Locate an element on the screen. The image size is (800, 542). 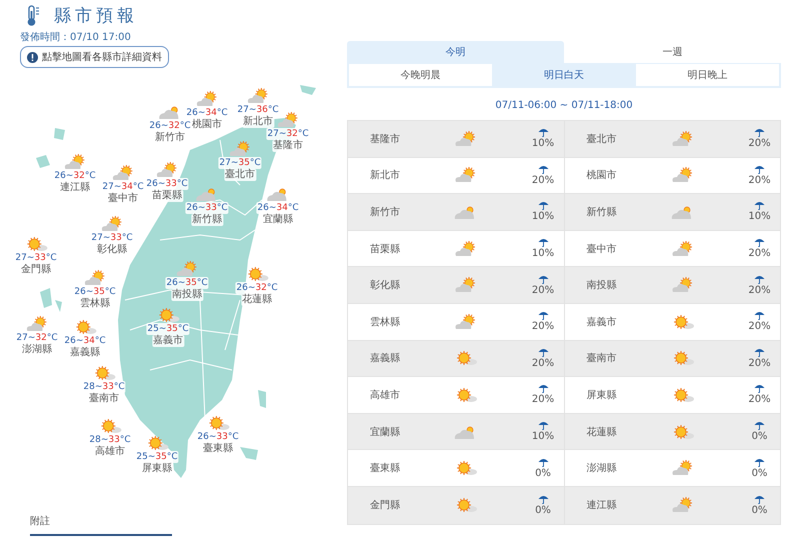
map-hint-button: 點擊地圖看各縣市詳細資料 is located at coordinates (94, 57).